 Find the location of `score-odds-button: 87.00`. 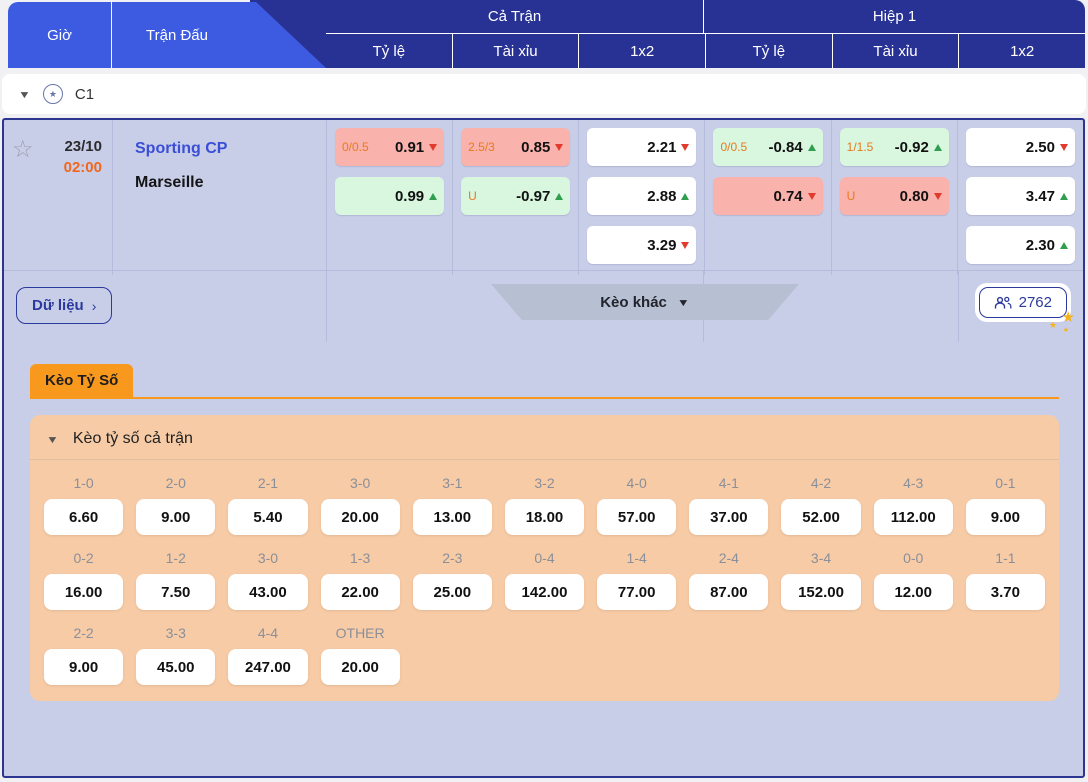

score-odds-button: 87.00 is located at coordinates (729, 592).